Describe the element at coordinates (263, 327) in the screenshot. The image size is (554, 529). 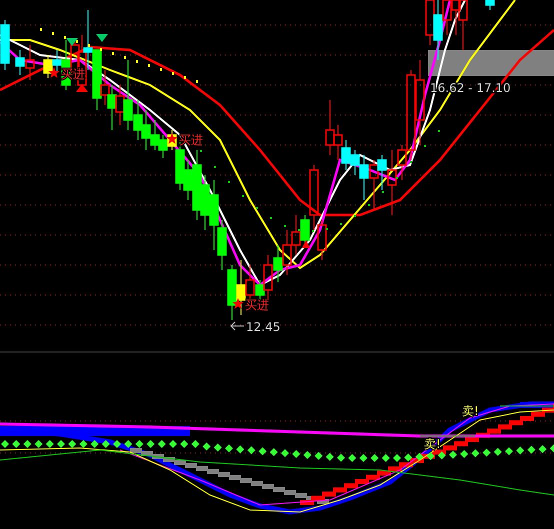
I see `low-price-label: 12.45` at that location.